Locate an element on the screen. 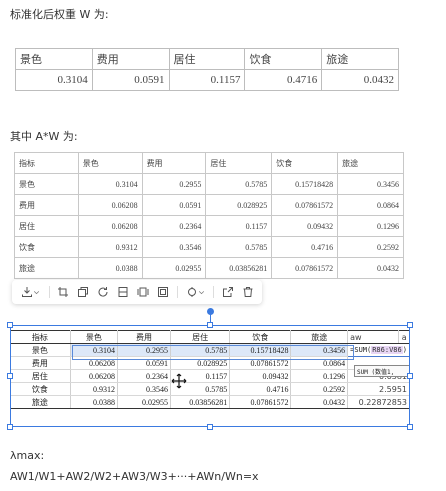 Image resolution: width=446 pixels, height=491 pixels. aw-header: 费用 is located at coordinates (174, 163).